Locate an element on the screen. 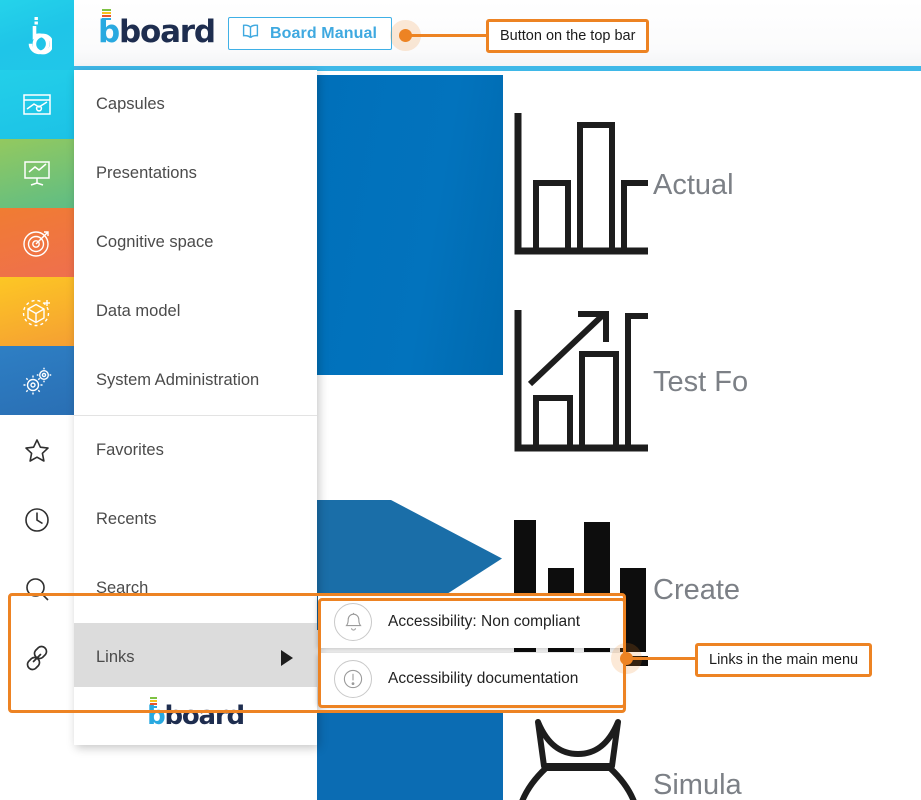 The width and height of the screenshot is (921, 800). board-manual-button: Board Manual is located at coordinates (310, 33).